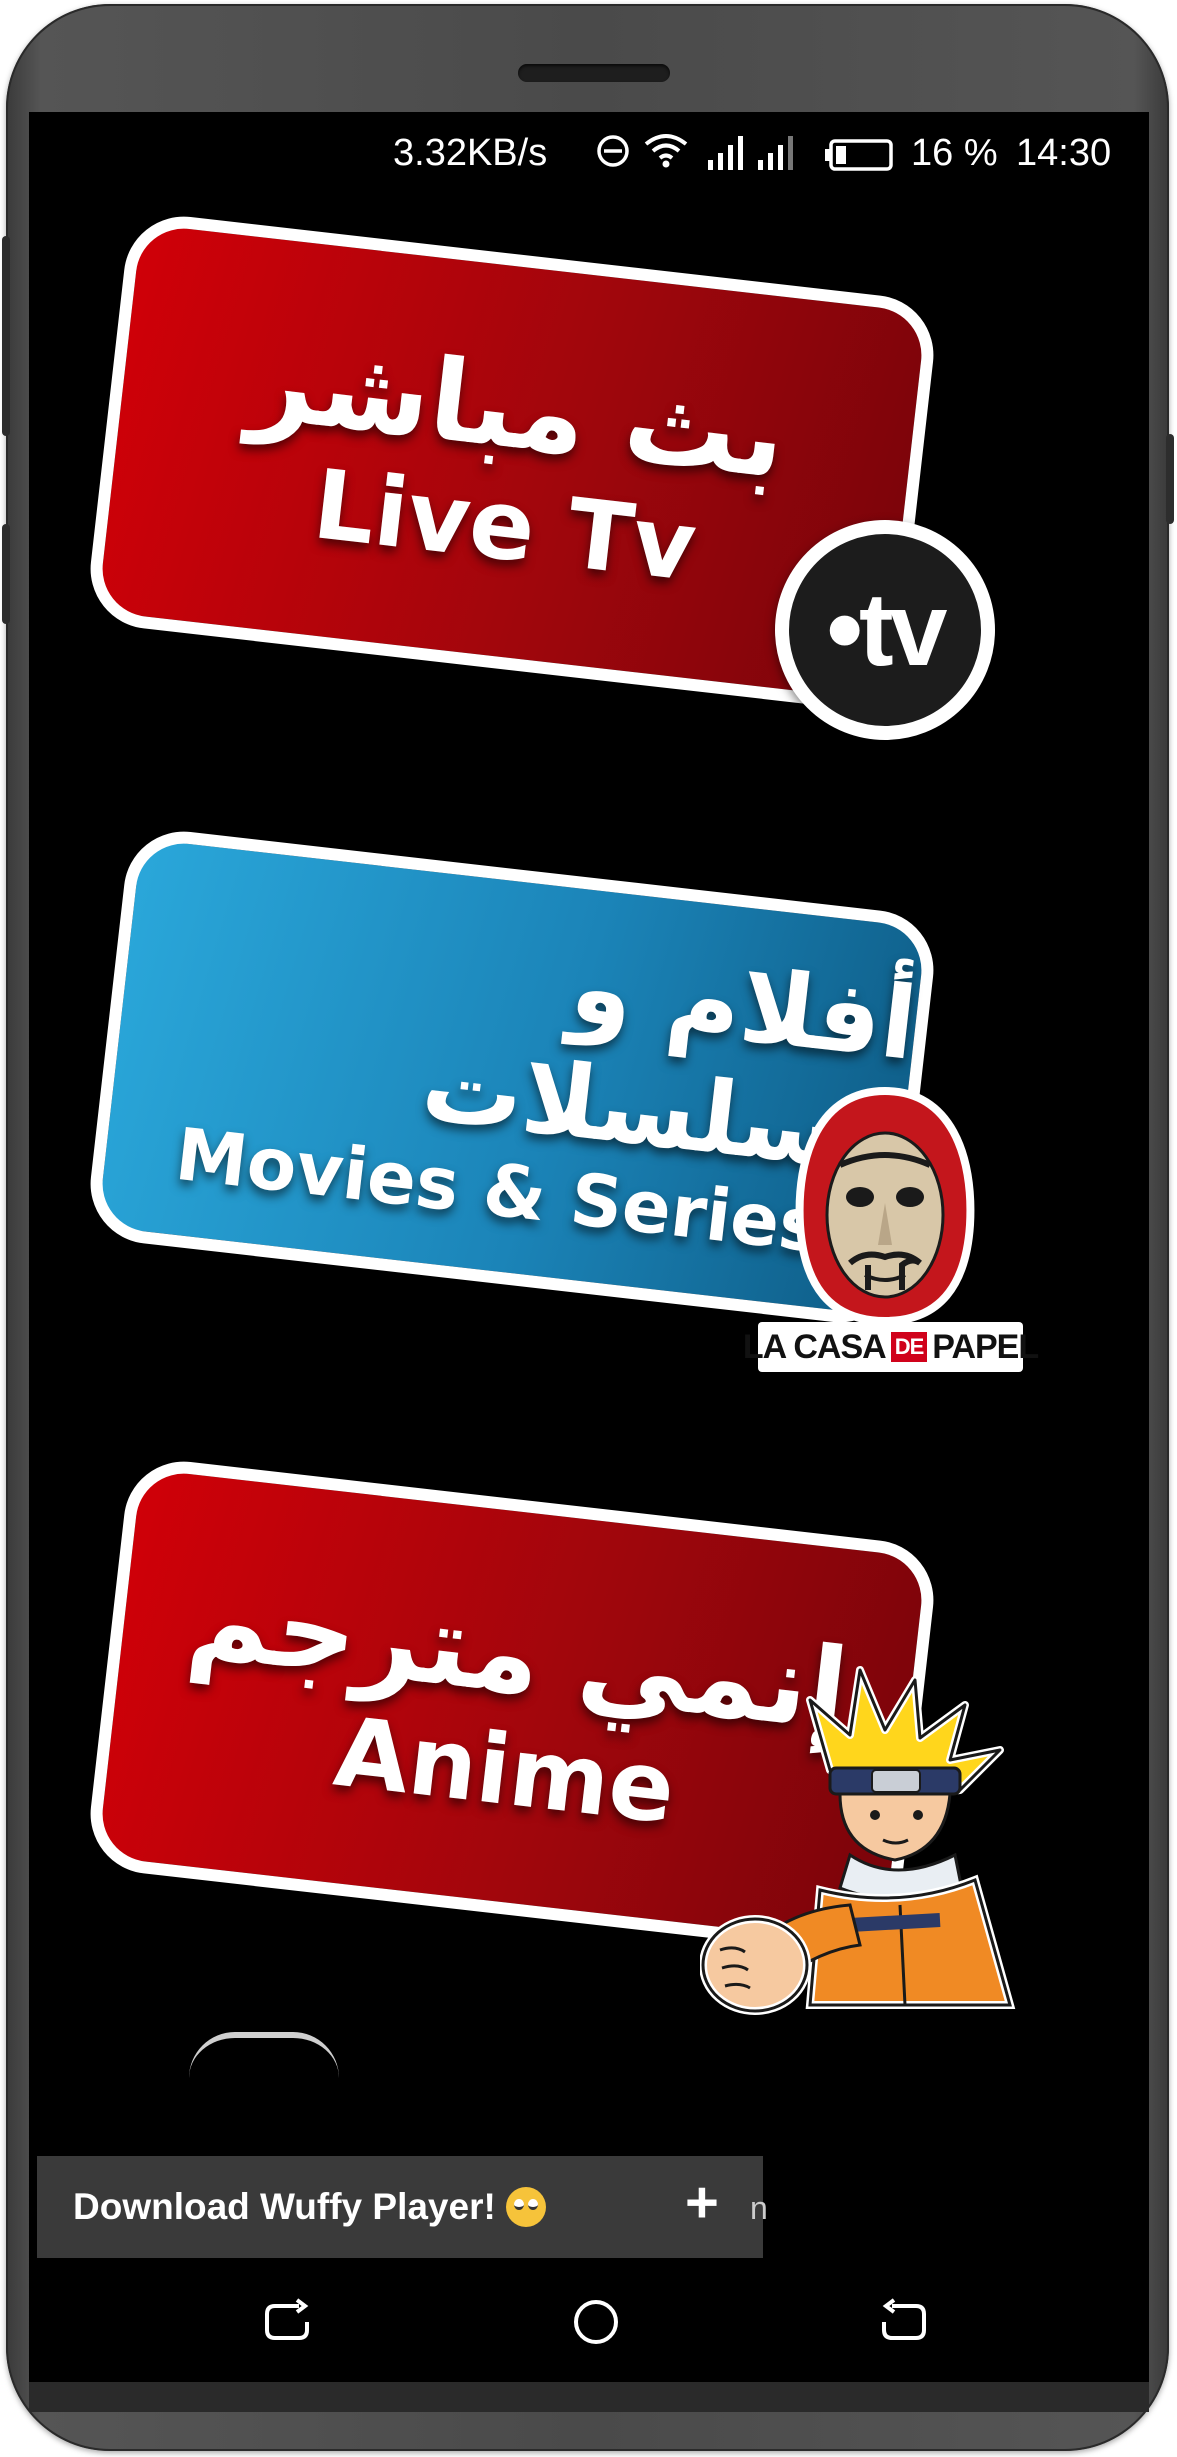 This screenshot has height=2457, width=1177. Describe the element at coordinates (954, 153) in the screenshot. I see `battery-percent: 16 %` at that location.